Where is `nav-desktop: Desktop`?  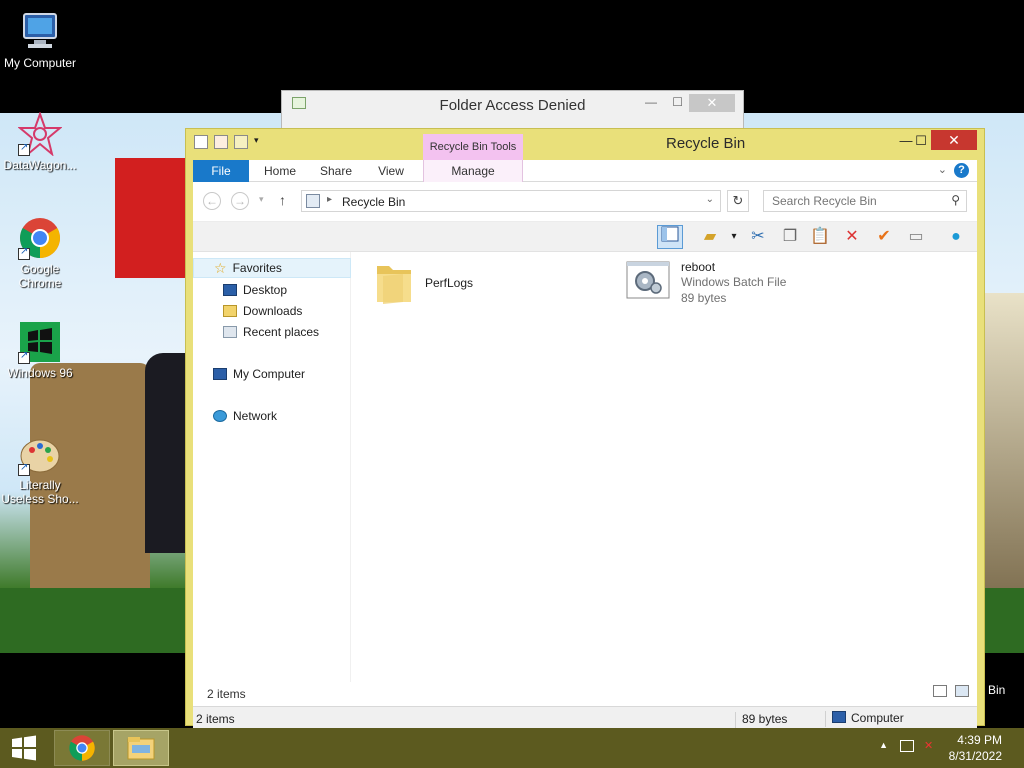
nav-desktop: Desktop is located at coordinates (255, 290).